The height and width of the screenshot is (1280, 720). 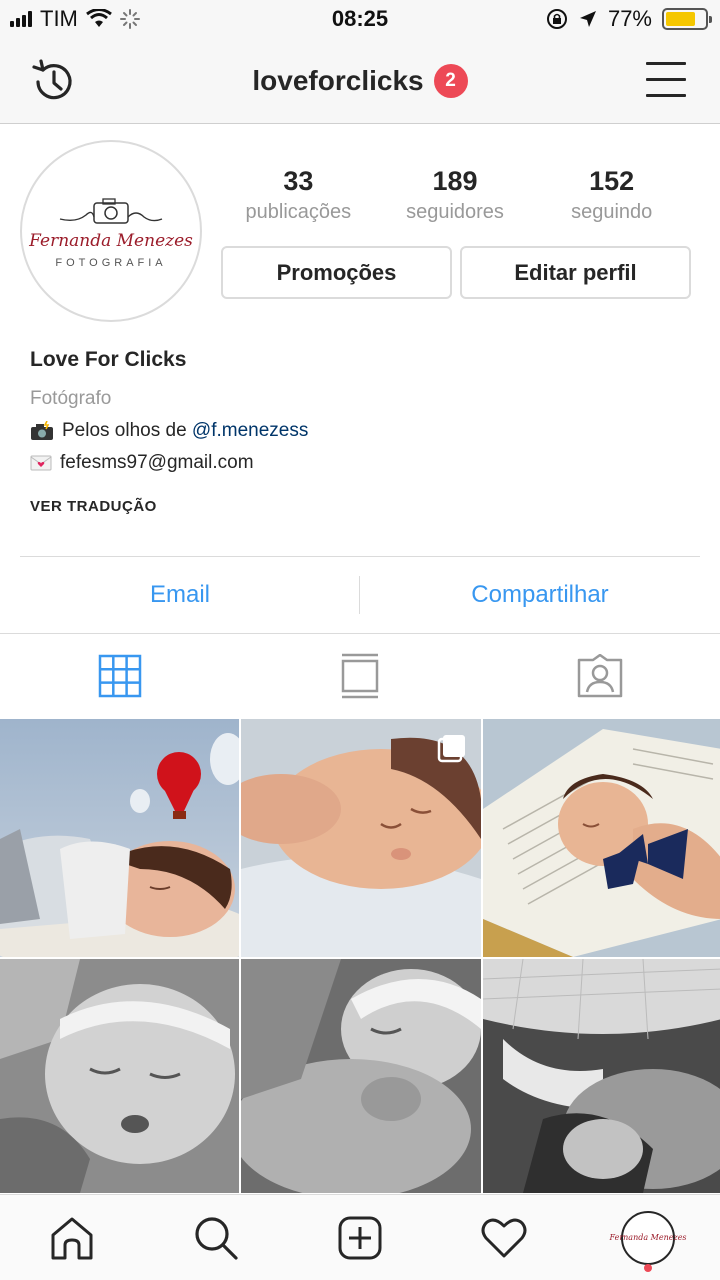 I want to click on nav-new-post, so click(x=360, y=1237).